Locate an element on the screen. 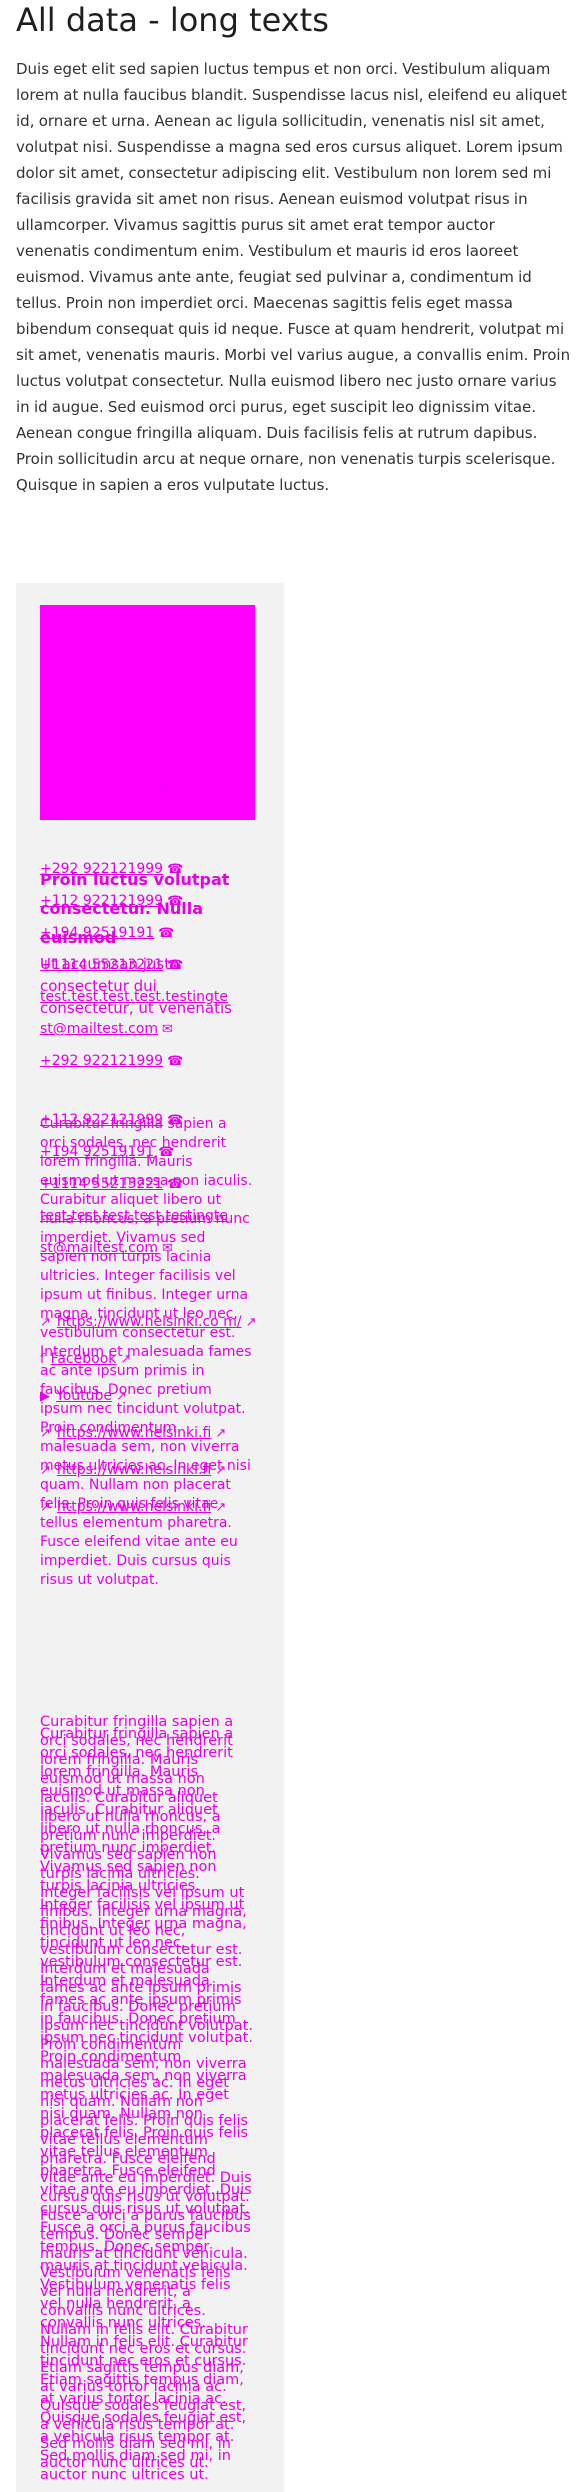 Image resolution: width=576 pixels, height=2492 pixels. card-image-wrap: ls is located at coordinates (147, 712).